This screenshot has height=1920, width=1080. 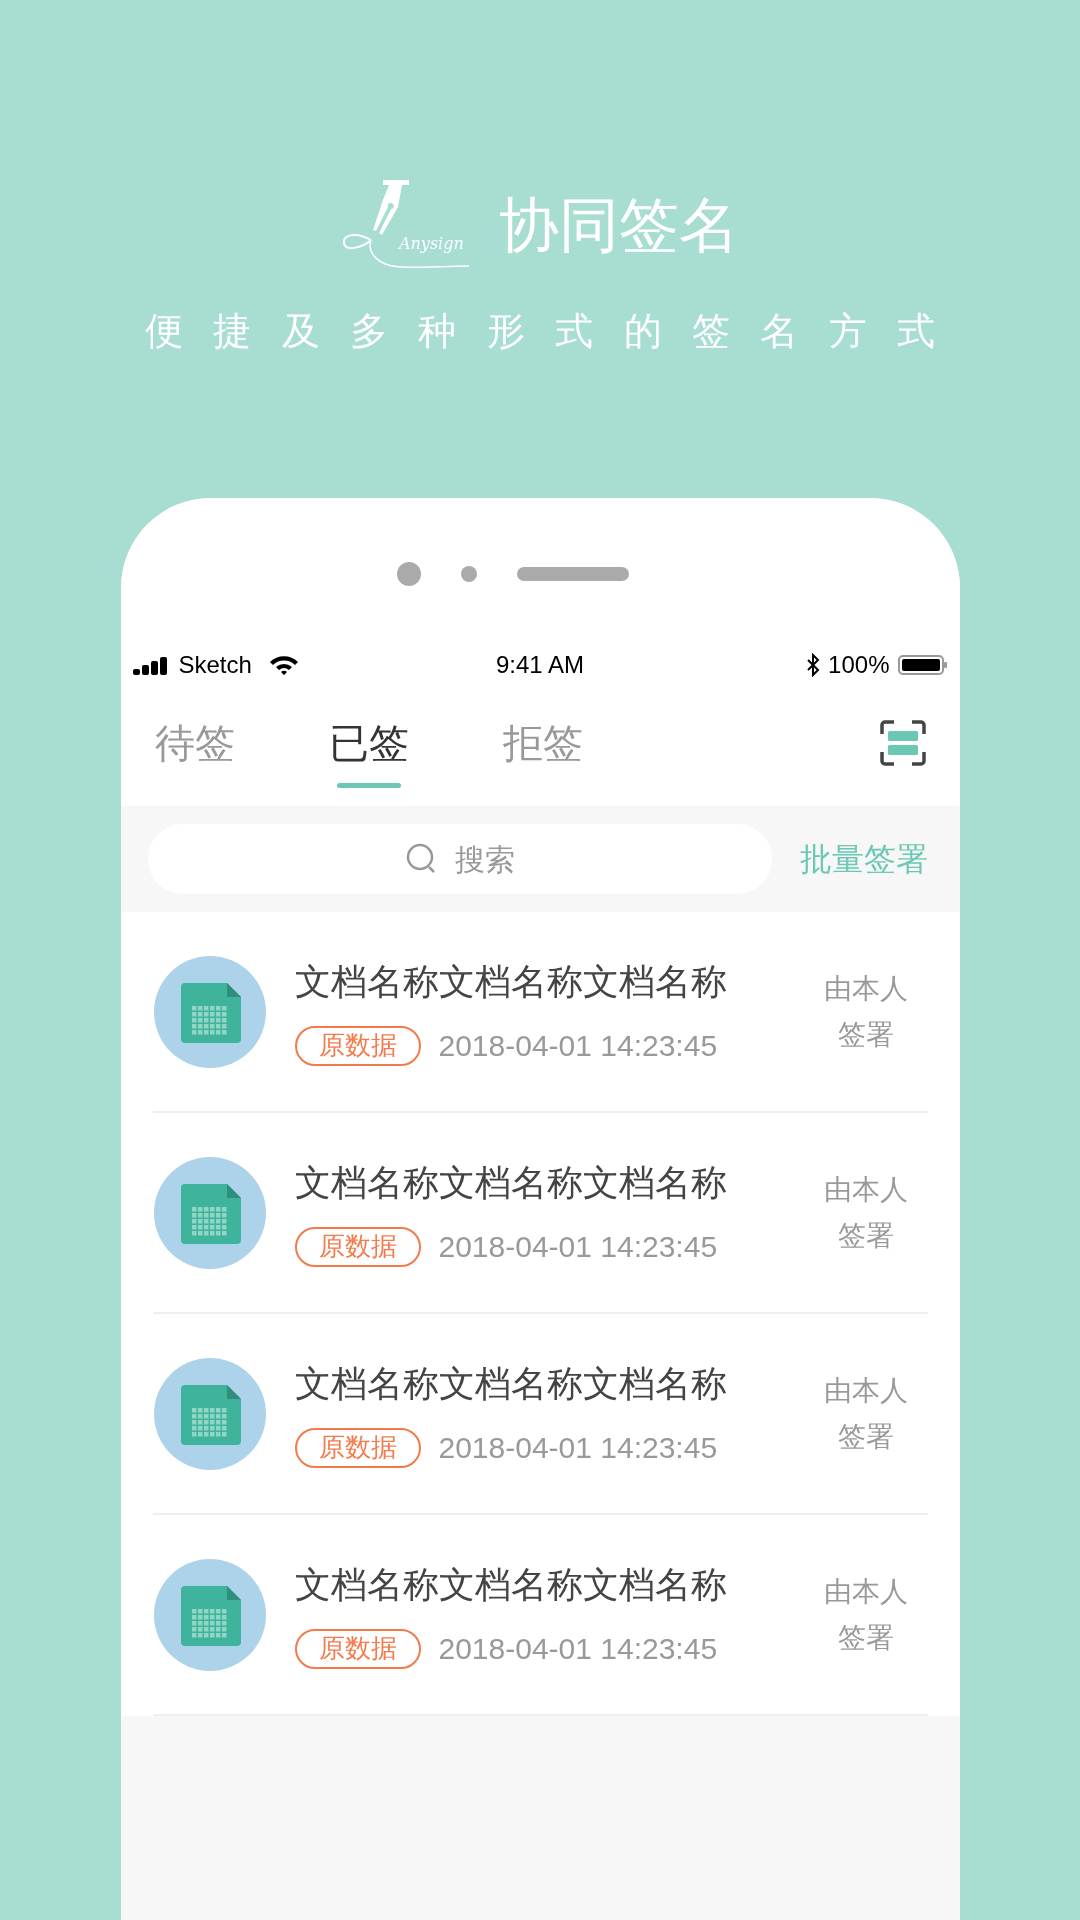 What do you see at coordinates (902, 743) in the screenshot?
I see `scan-icon` at bounding box center [902, 743].